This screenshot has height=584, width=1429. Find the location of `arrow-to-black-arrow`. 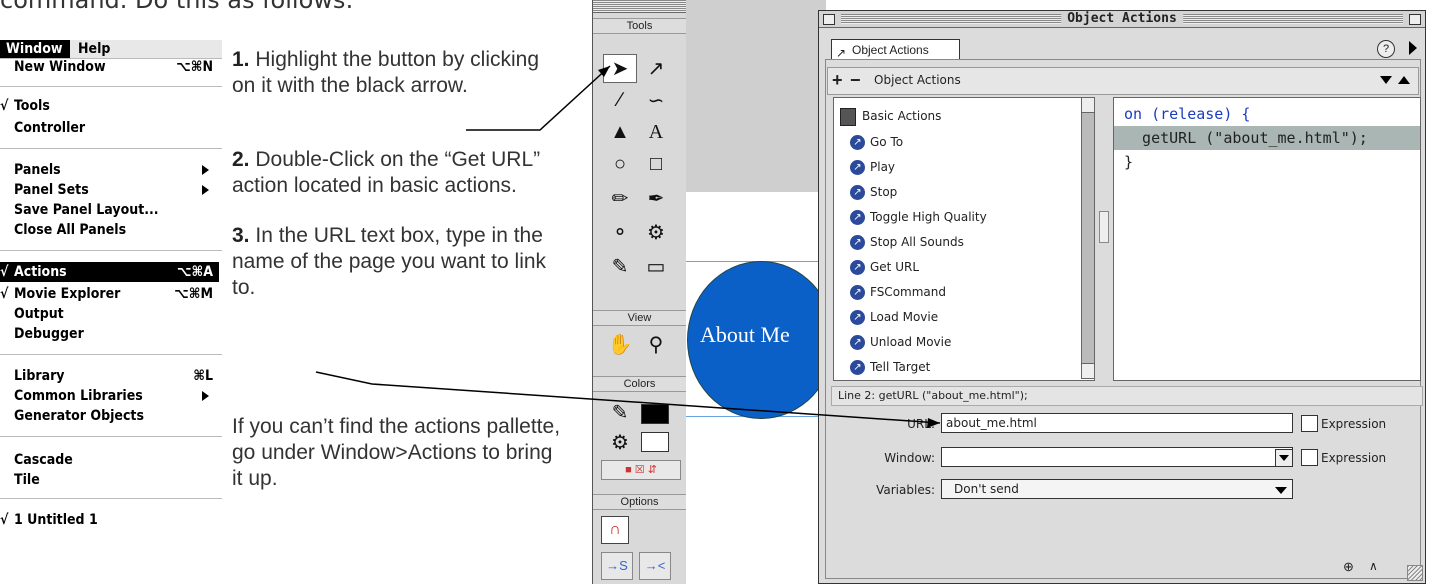

arrow-to-black-arrow is located at coordinates (538, 98).